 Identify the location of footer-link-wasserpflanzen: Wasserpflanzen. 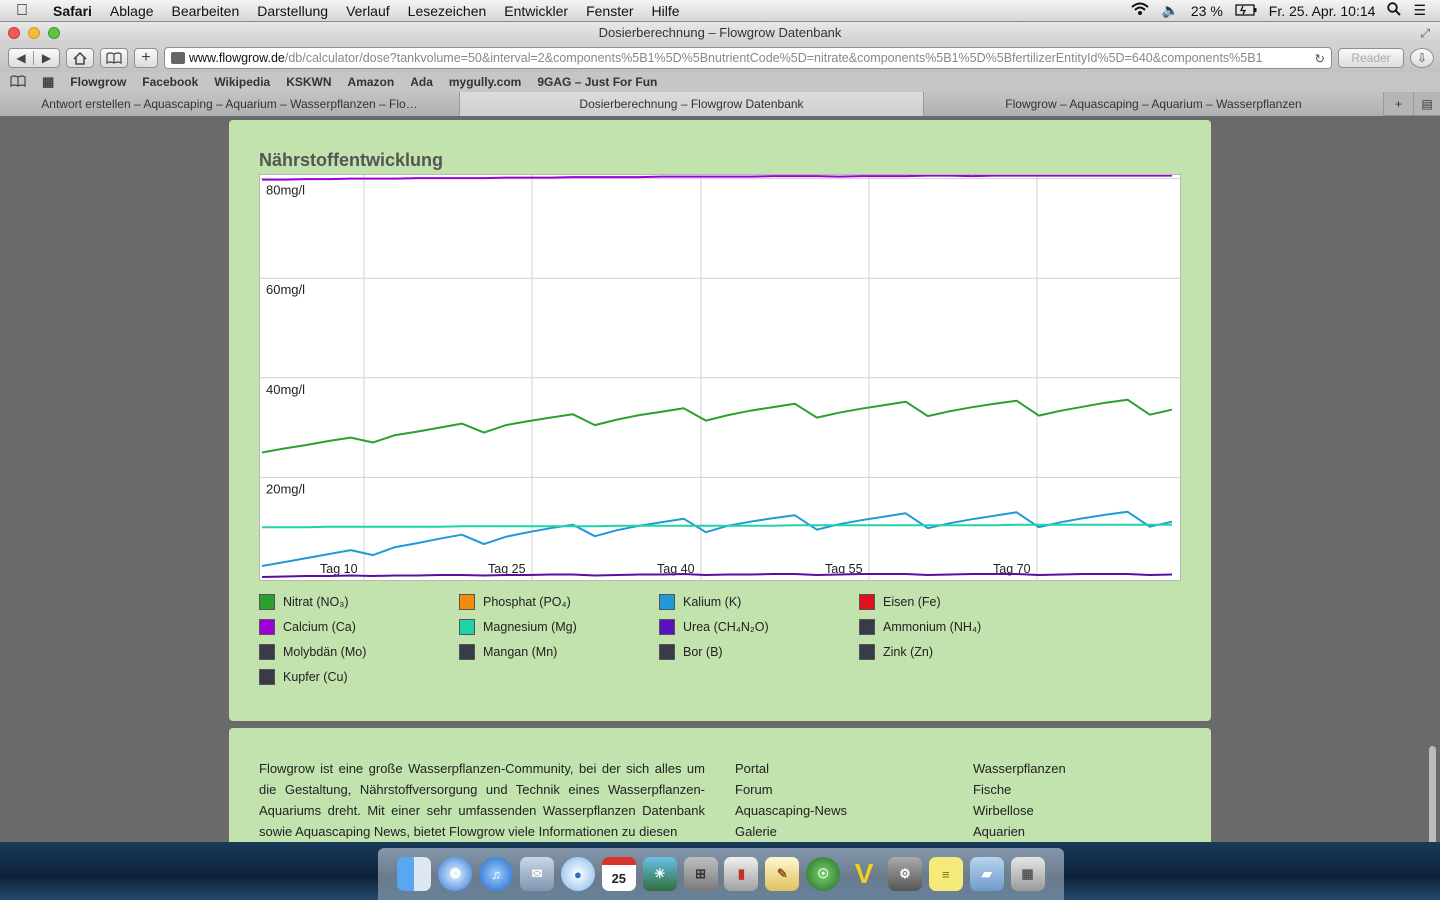
(1019, 768).